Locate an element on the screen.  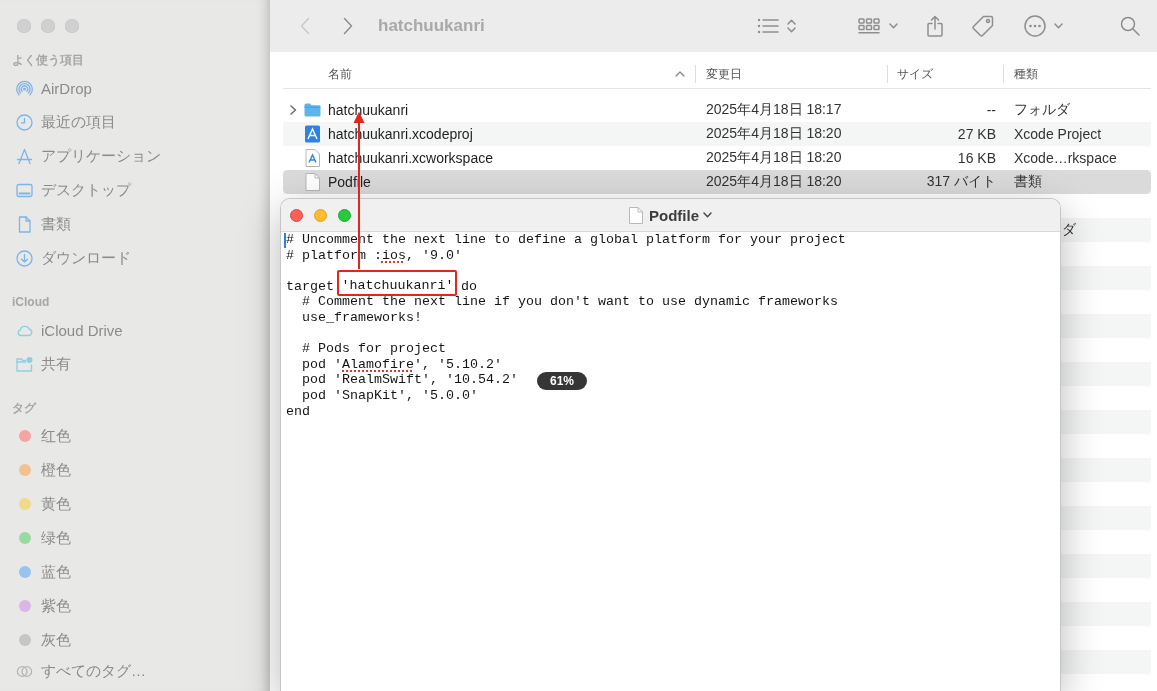
sidebar-item: 橙色 is located at coordinates (135, 470).